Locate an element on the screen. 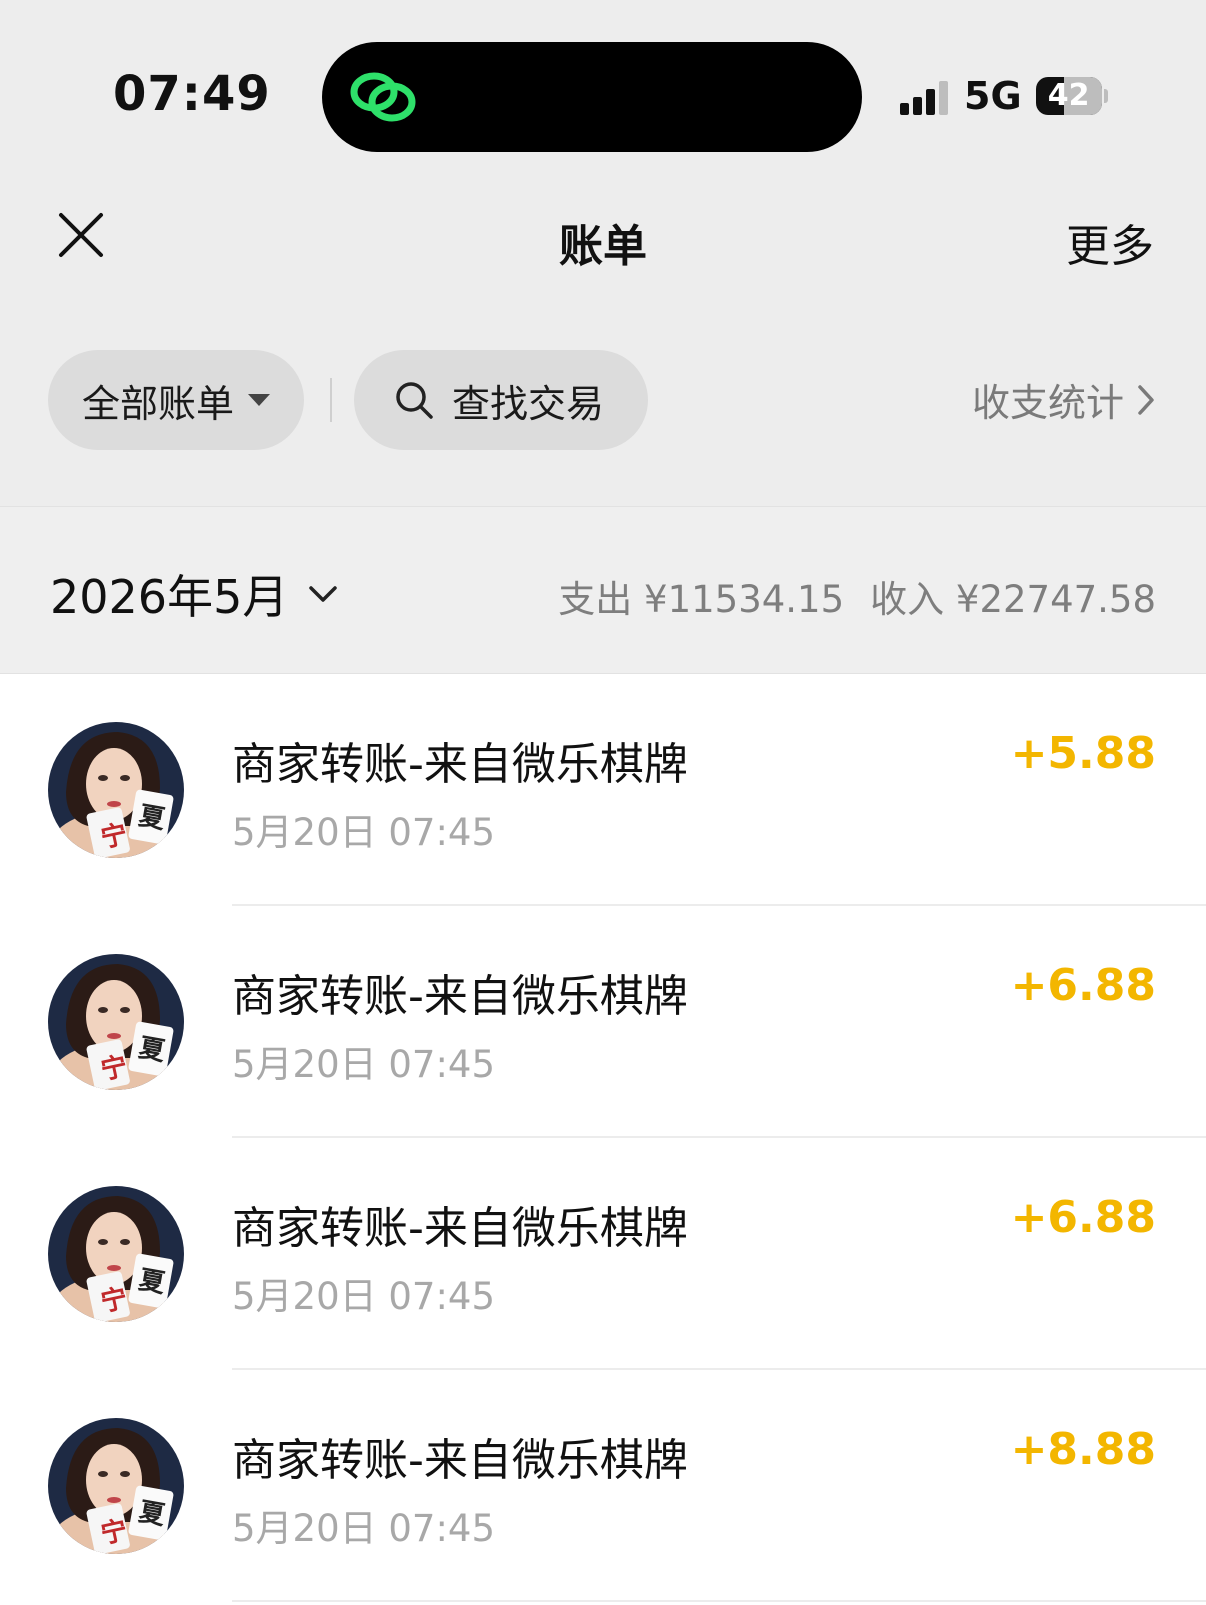 The width and height of the screenshot is (1206, 1605). month-selector: 2026年5月 is located at coordinates (194, 594).